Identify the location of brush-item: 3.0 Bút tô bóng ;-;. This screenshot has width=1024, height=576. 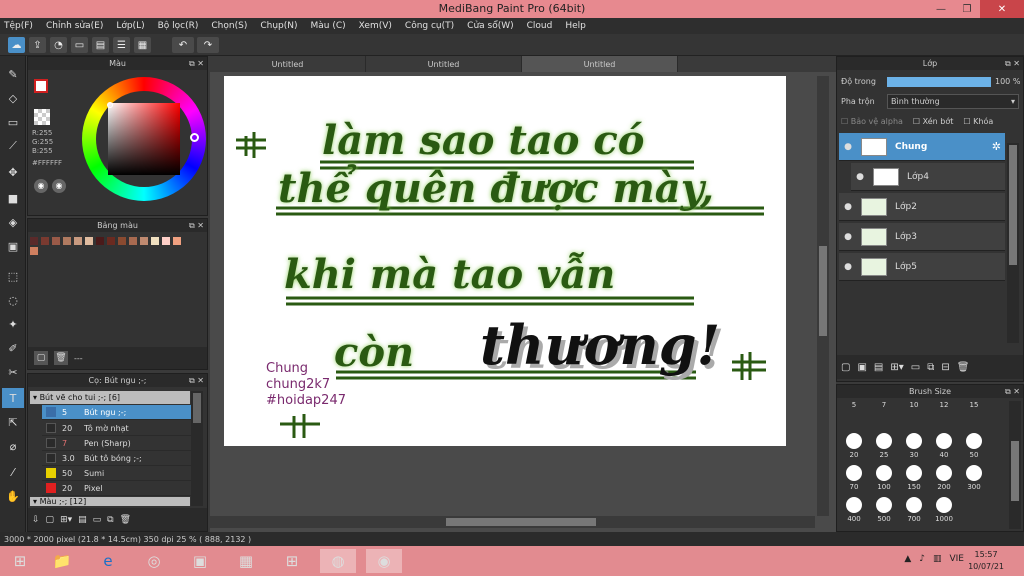
(122, 458).